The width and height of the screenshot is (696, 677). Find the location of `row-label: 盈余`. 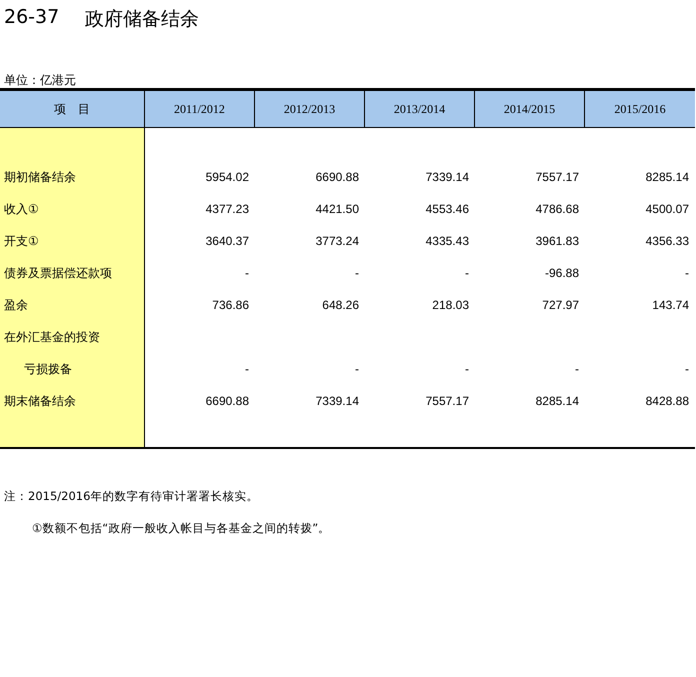

row-label: 盈余 is located at coordinates (16, 305).